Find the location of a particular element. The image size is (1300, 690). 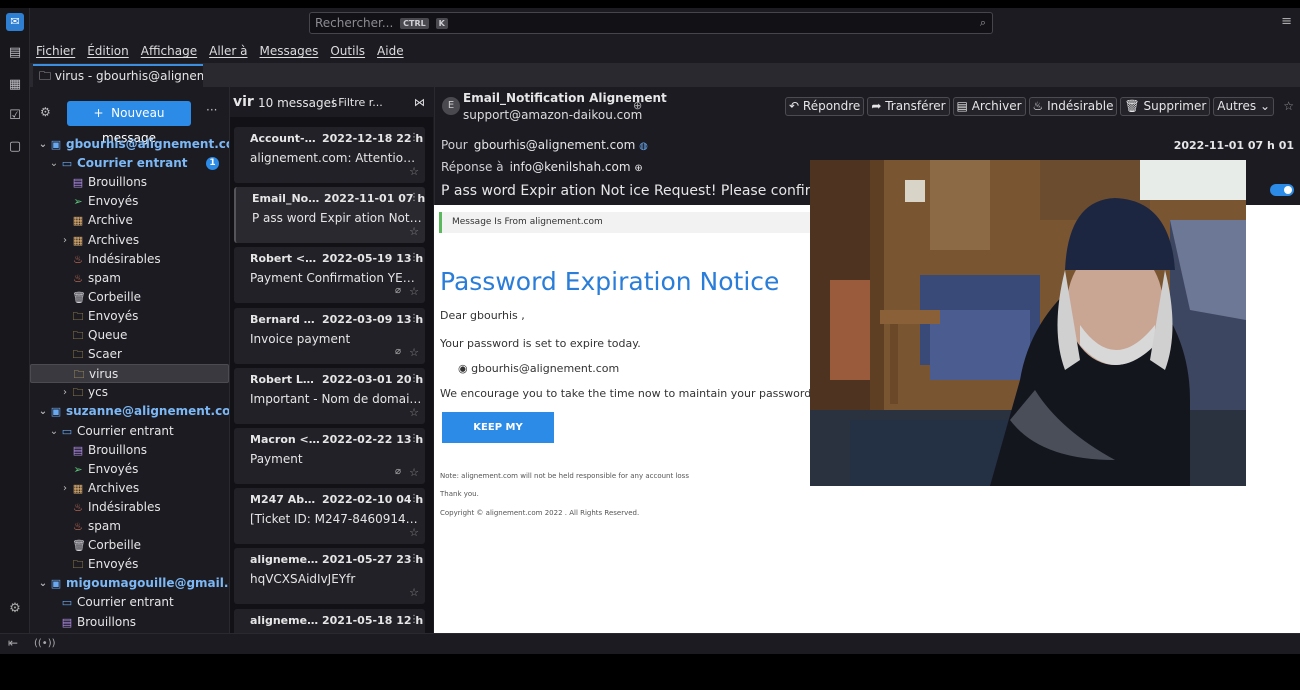

search-icon: ⌕ is located at coordinates (982, 22).